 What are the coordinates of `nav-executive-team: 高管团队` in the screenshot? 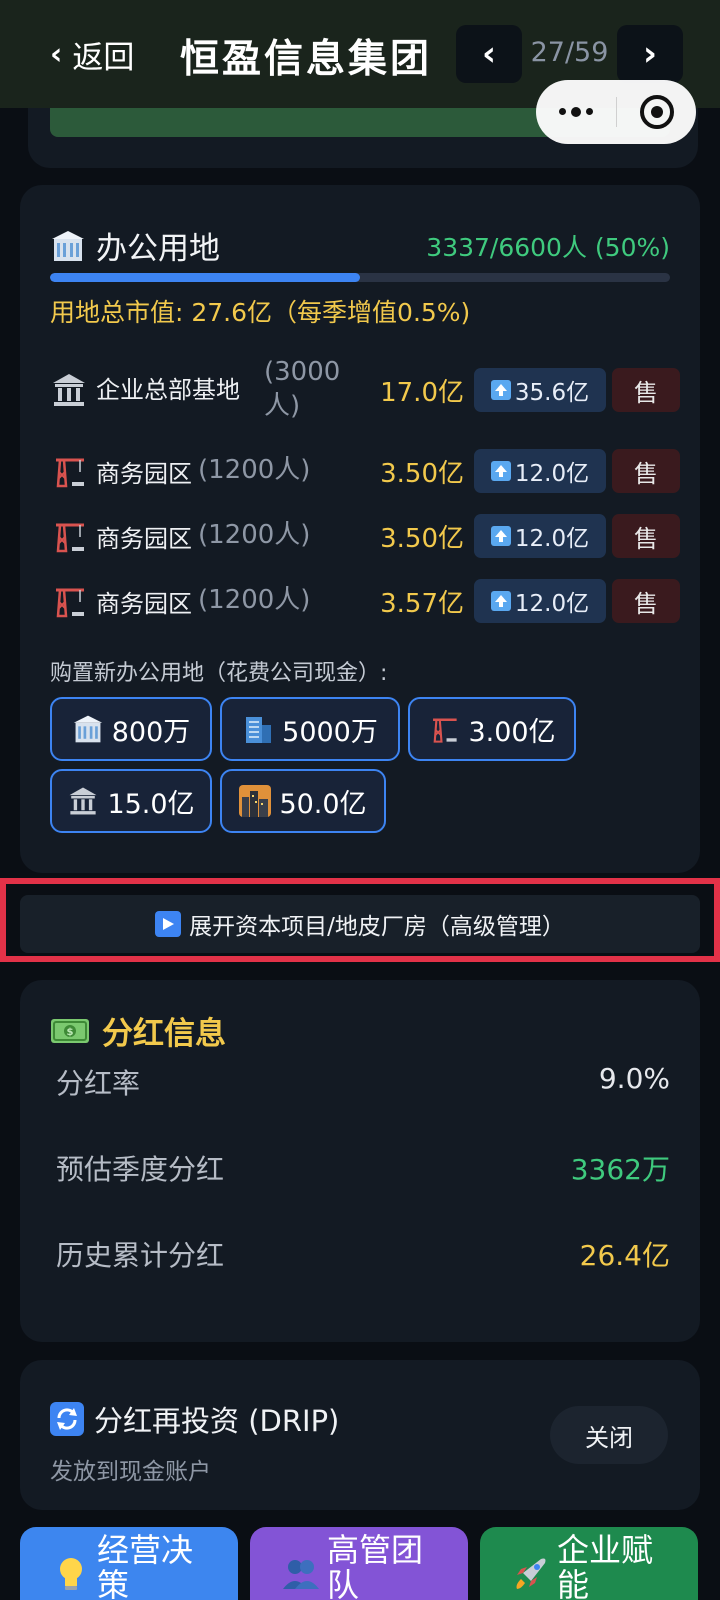 It's located at (359, 1563).